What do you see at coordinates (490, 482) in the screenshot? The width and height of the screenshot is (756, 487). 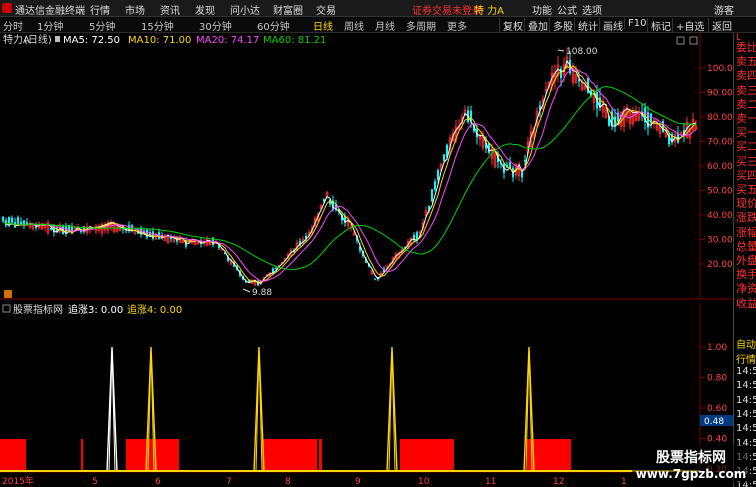 I see `x-label-11: 11` at bounding box center [490, 482].